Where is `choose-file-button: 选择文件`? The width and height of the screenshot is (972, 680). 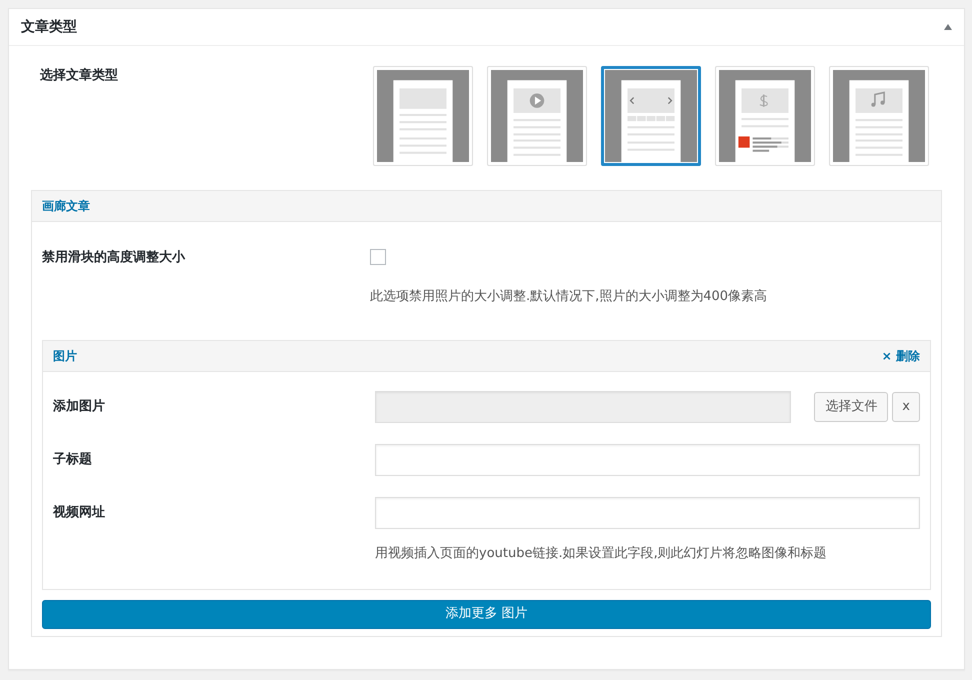
choose-file-button: 选择文件 is located at coordinates (851, 407).